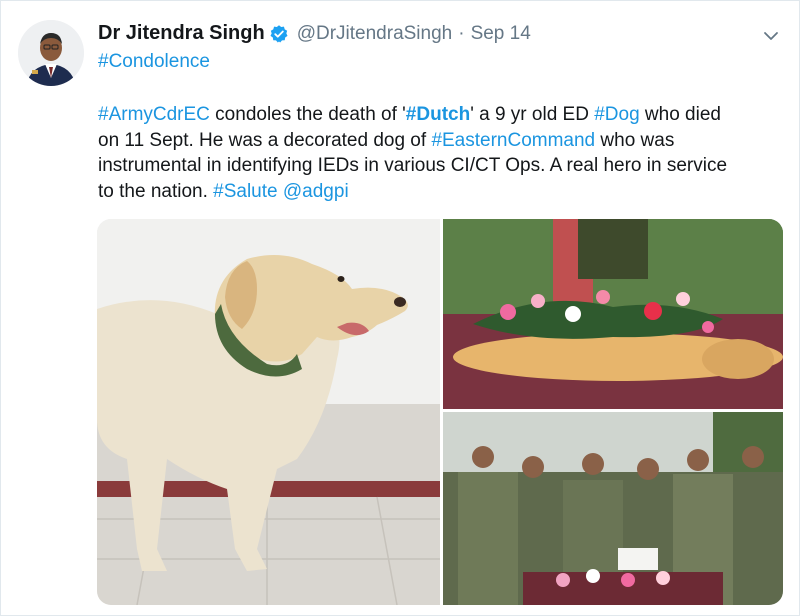 Image resolution: width=800 pixels, height=616 pixels. I want to click on avatar, so click(51, 53).